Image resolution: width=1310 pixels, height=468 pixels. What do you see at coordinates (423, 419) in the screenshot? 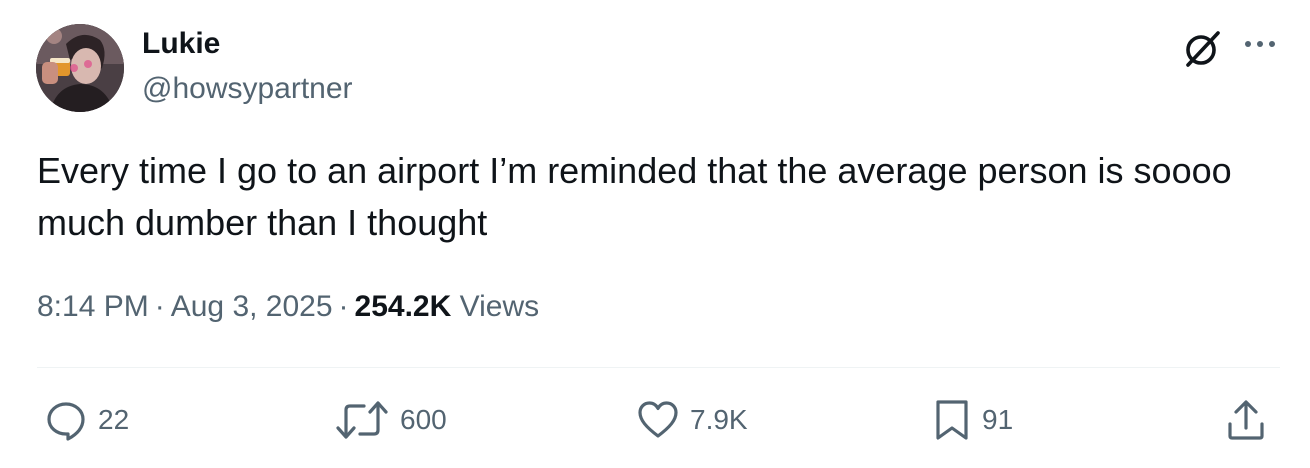
I see `repost-count: 600` at bounding box center [423, 419].